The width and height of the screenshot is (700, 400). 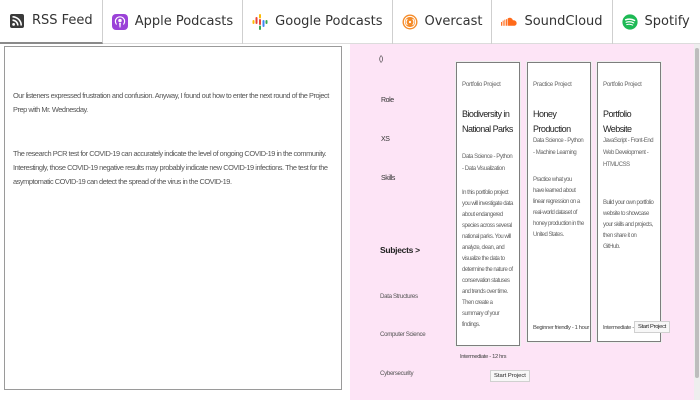 I want to click on spotify-icon, so click(x=629, y=21).